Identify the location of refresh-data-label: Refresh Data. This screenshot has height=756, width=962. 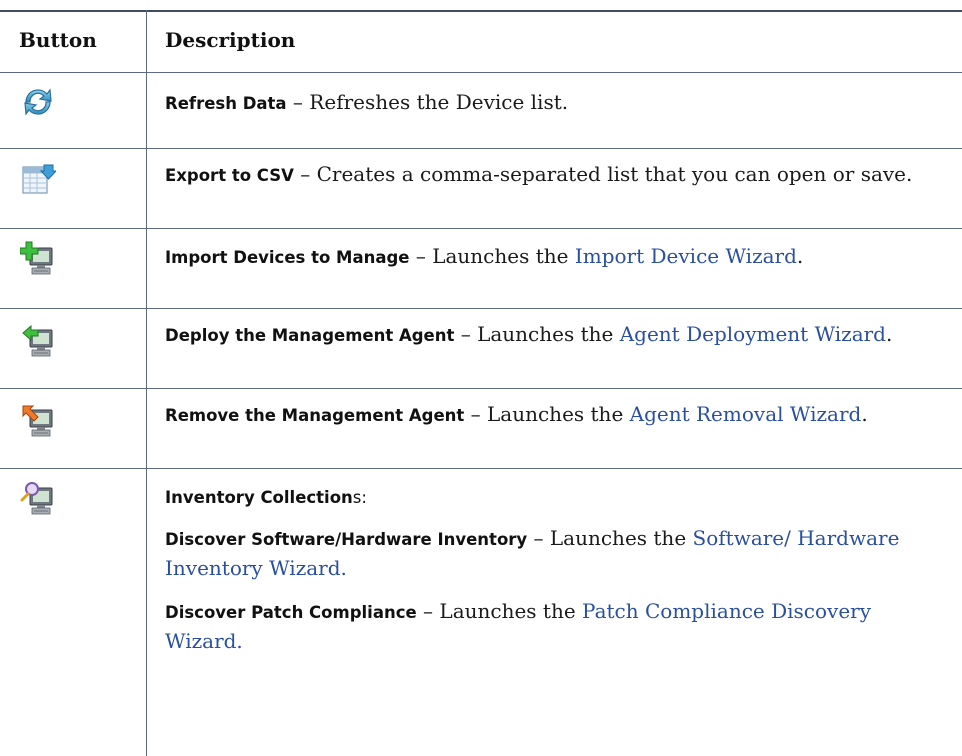
(226, 103).